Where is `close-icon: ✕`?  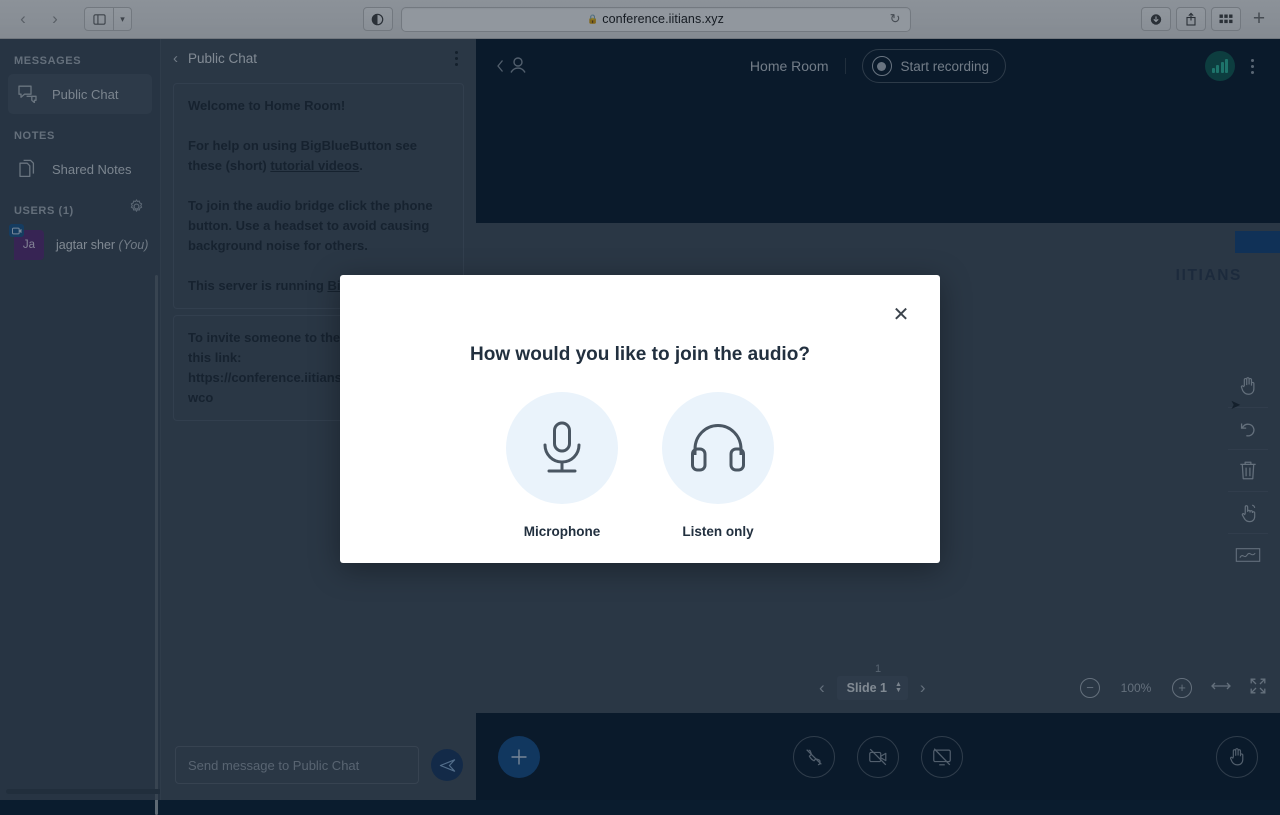
close-icon: ✕ is located at coordinates (901, 314).